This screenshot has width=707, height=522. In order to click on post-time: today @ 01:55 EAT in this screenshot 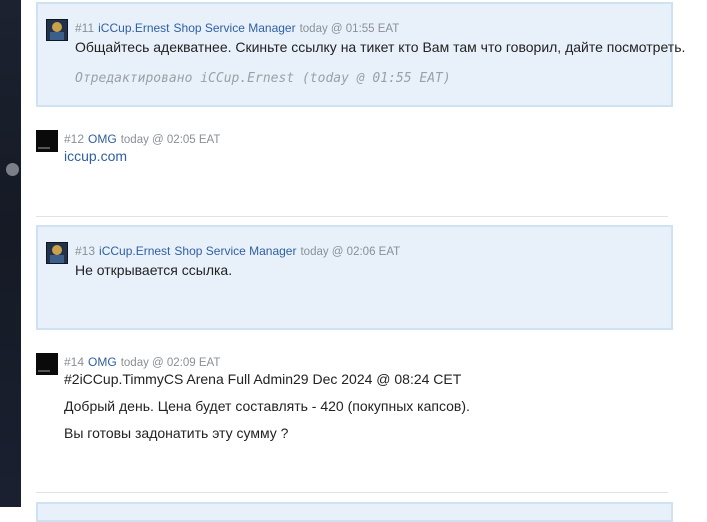, I will do `click(349, 29)`.